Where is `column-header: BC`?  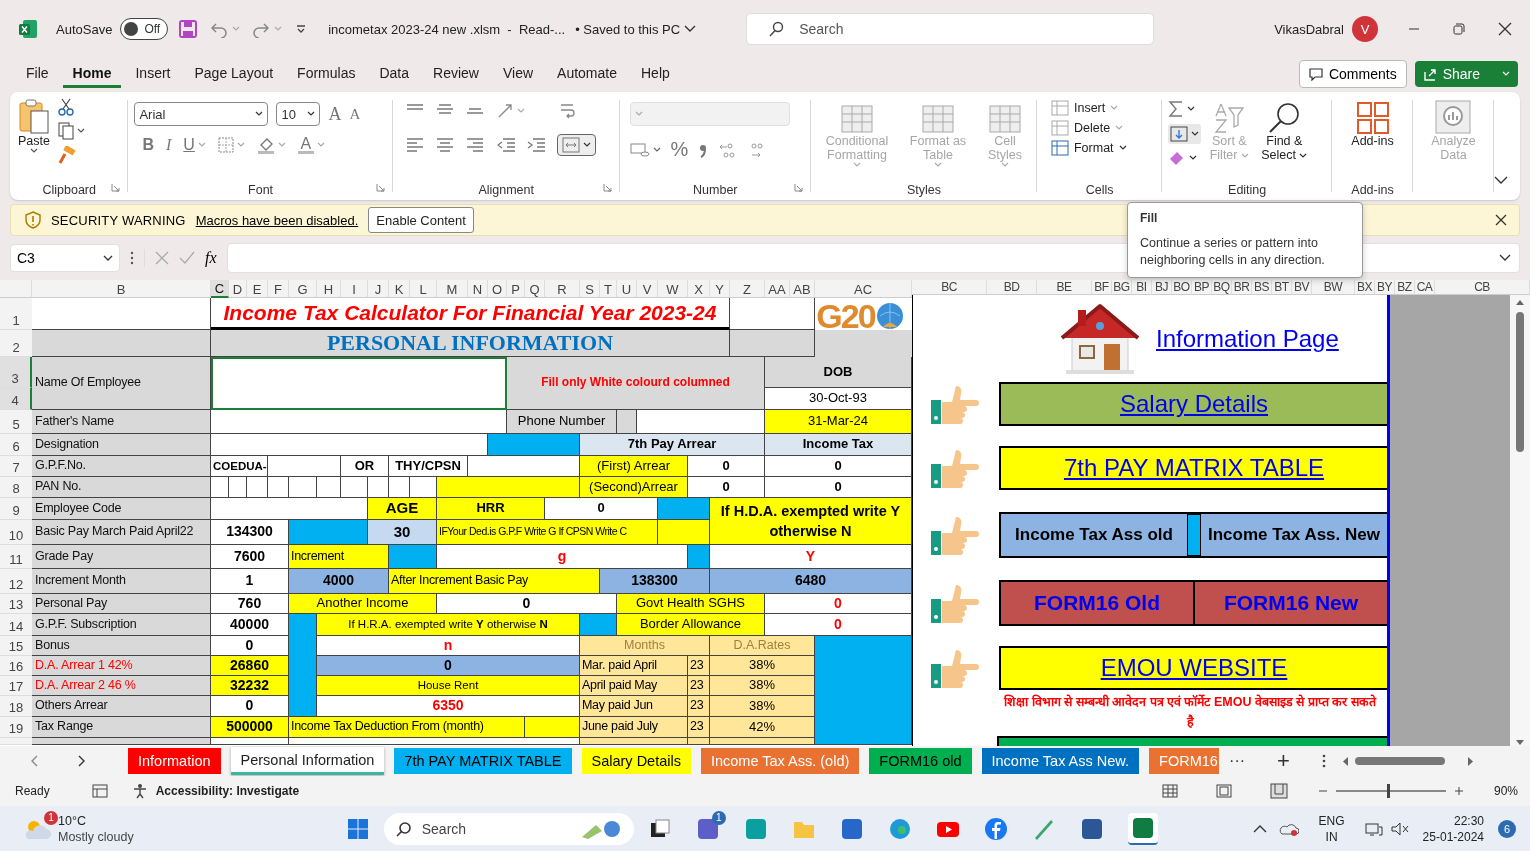 column-header: BC is located at coordinates (949, 287).